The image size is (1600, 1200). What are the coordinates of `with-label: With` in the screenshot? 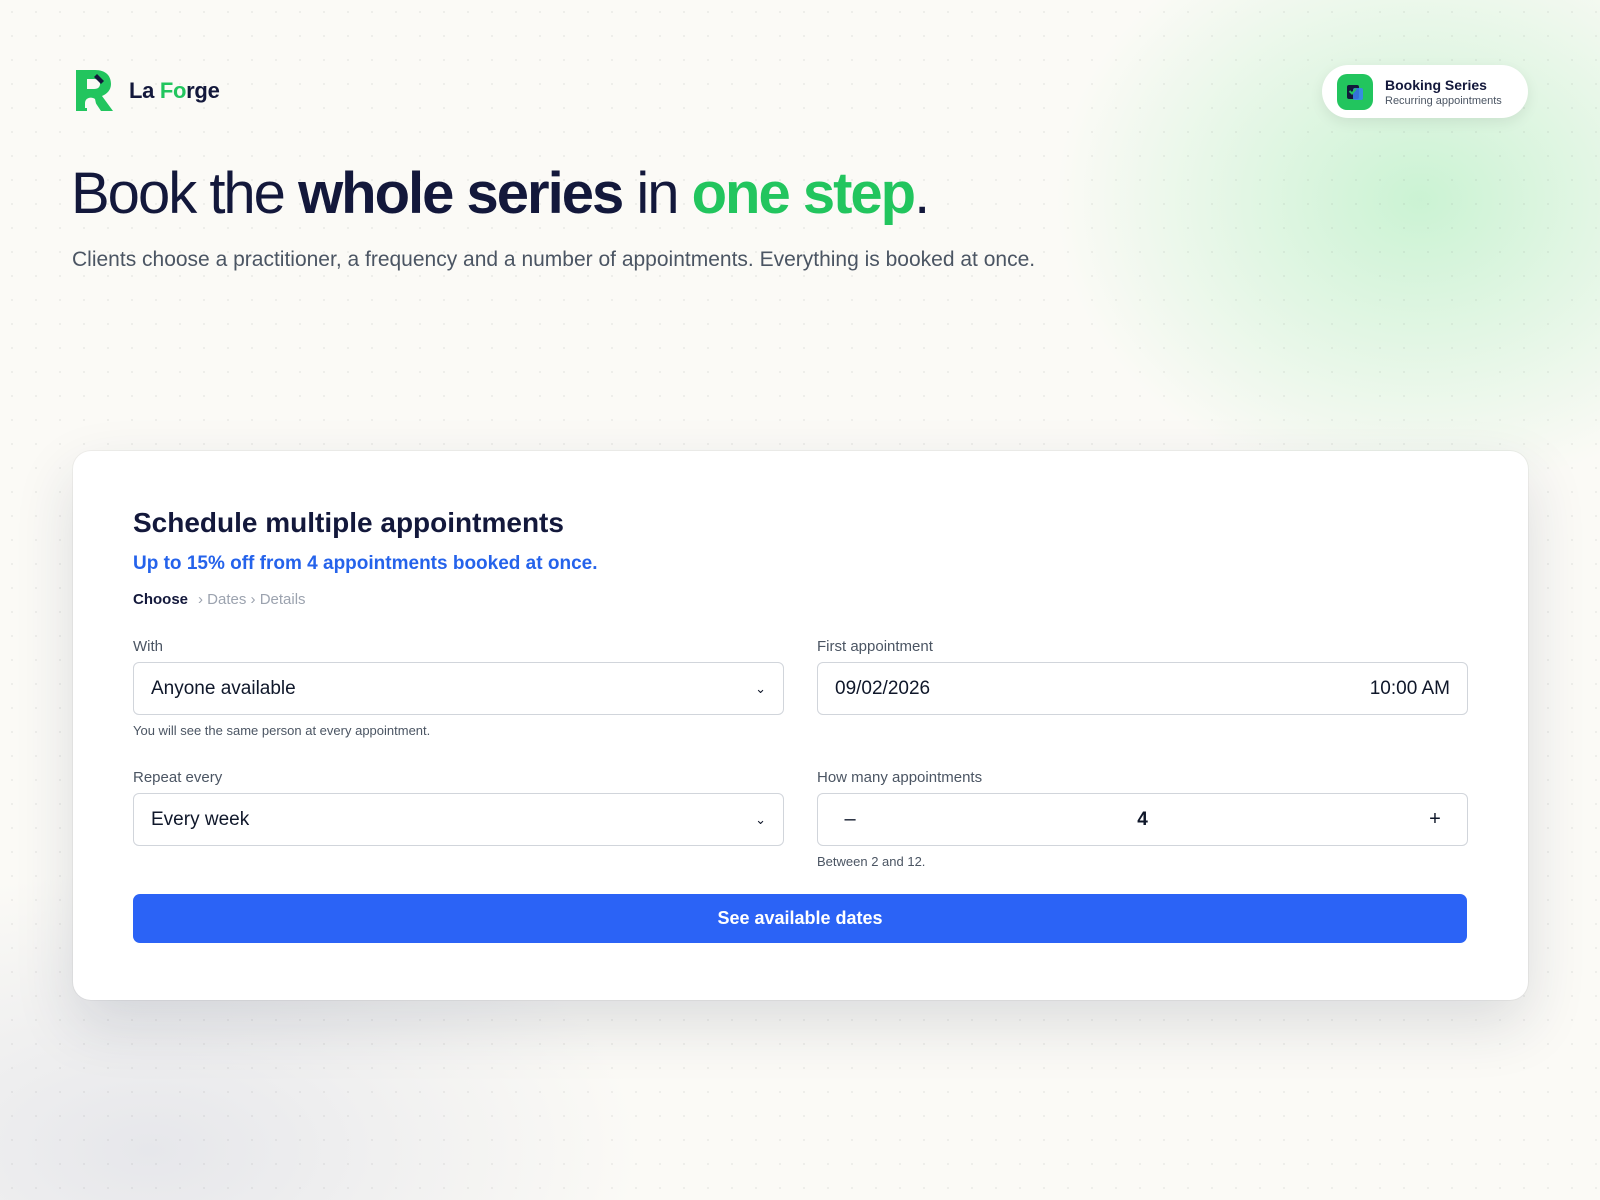 It's located at (148, 646).